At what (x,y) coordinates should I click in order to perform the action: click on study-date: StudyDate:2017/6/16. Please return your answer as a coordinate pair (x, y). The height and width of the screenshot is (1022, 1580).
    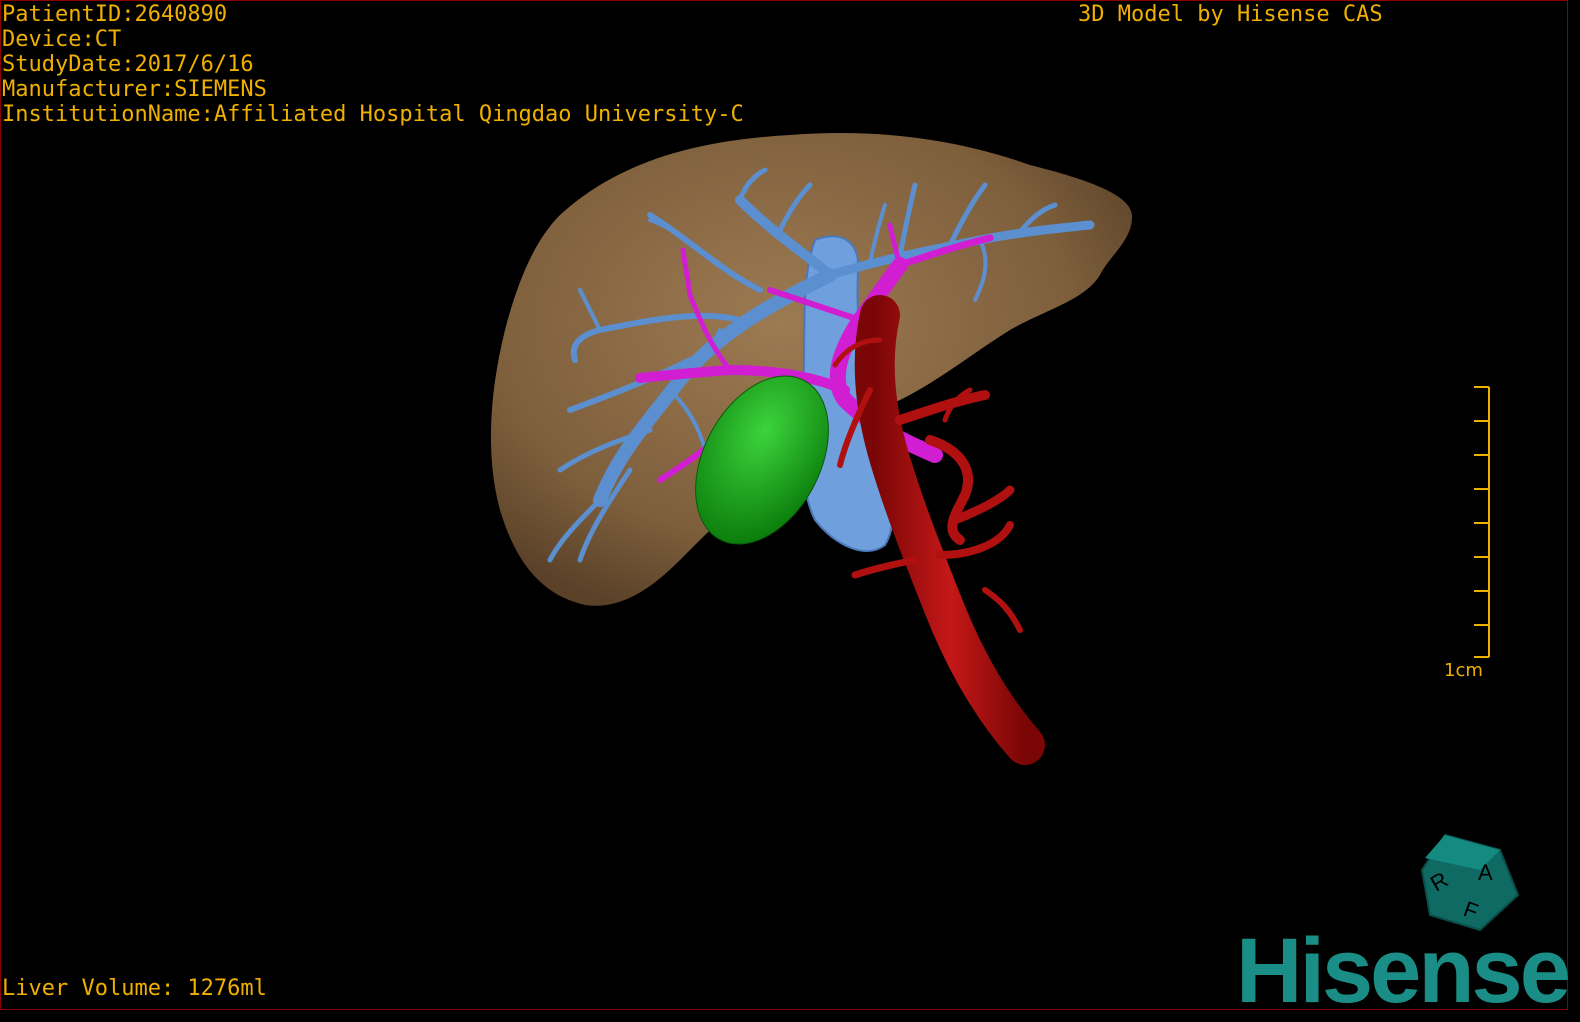
    Looking at the image, I should click on (128, 64).